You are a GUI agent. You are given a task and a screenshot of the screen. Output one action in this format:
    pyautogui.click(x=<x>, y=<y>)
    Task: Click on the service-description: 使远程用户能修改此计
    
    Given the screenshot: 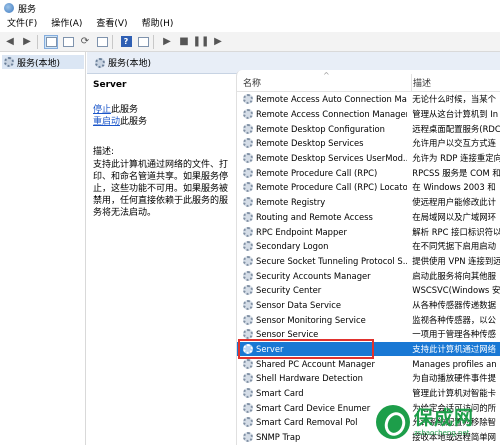 What is the action you would take?
    pyautogui.click(x=454, y=202)
    